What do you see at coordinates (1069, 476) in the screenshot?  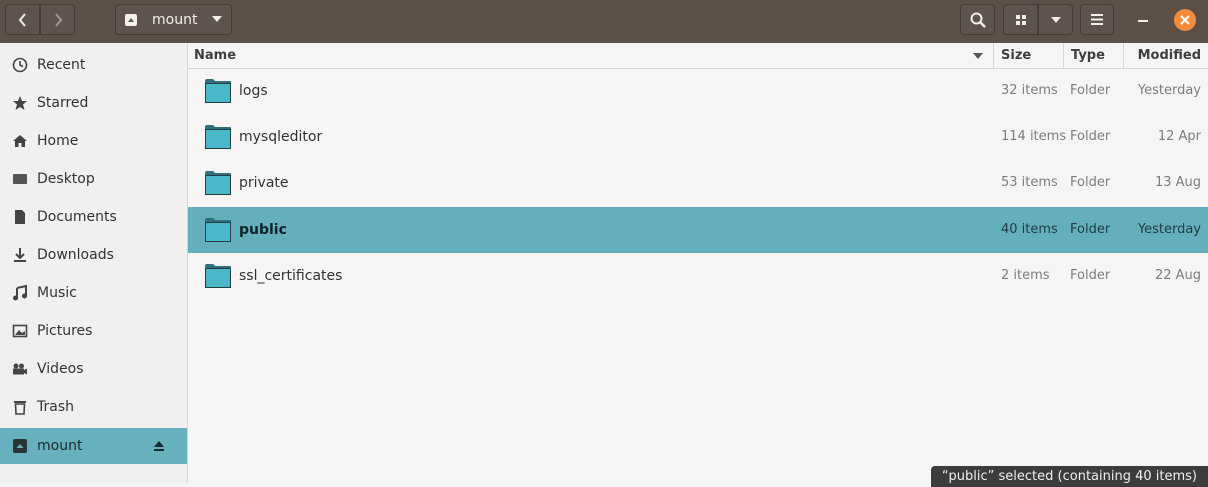 I see `status-bar: “public” selected (containing 40 items)` at bounding box center [1069, 476].